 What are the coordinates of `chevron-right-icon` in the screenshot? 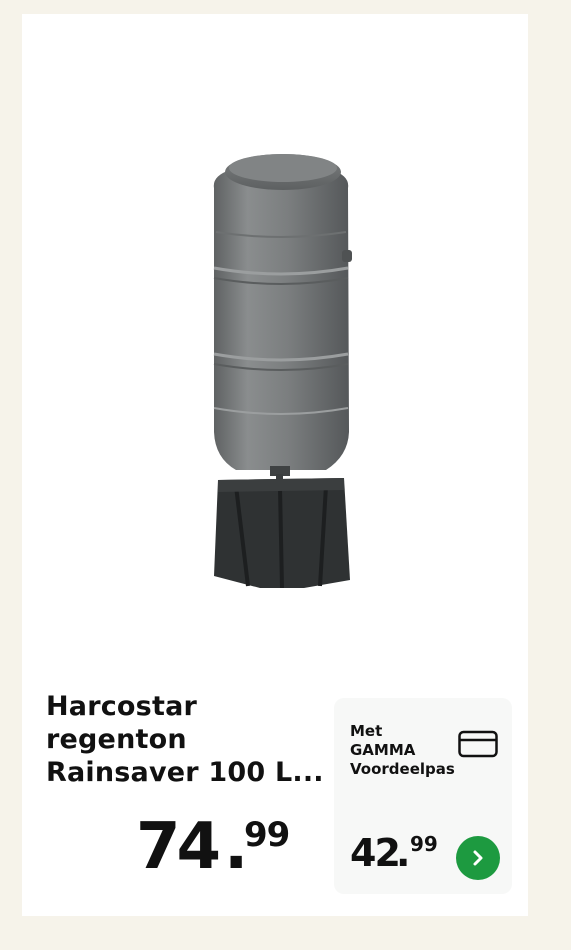 It's located at (478, 858).